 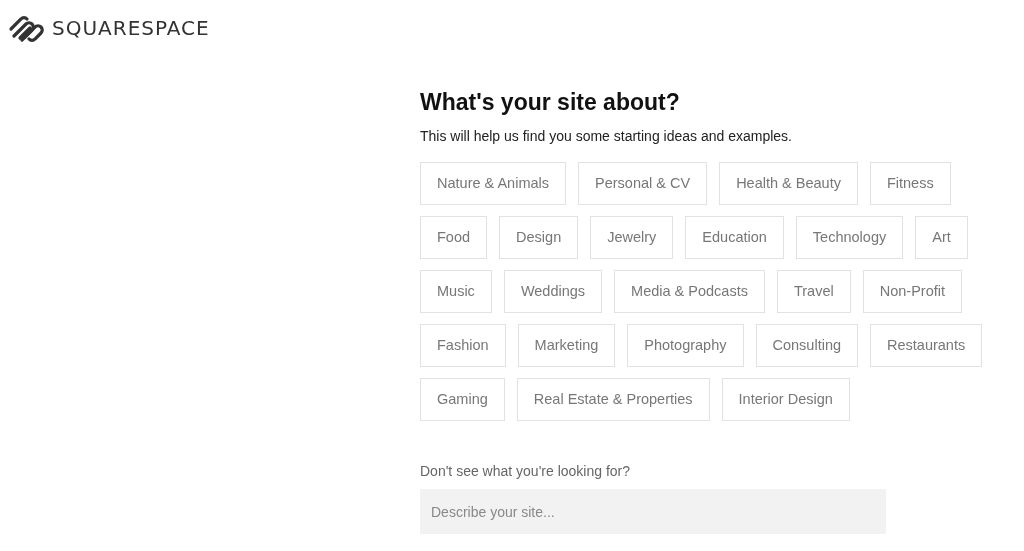 What do you see at coordinates (131, 28) in the screenshot?
I see `brand-name: SQUARESPACE` at bounding box center [131, 28].